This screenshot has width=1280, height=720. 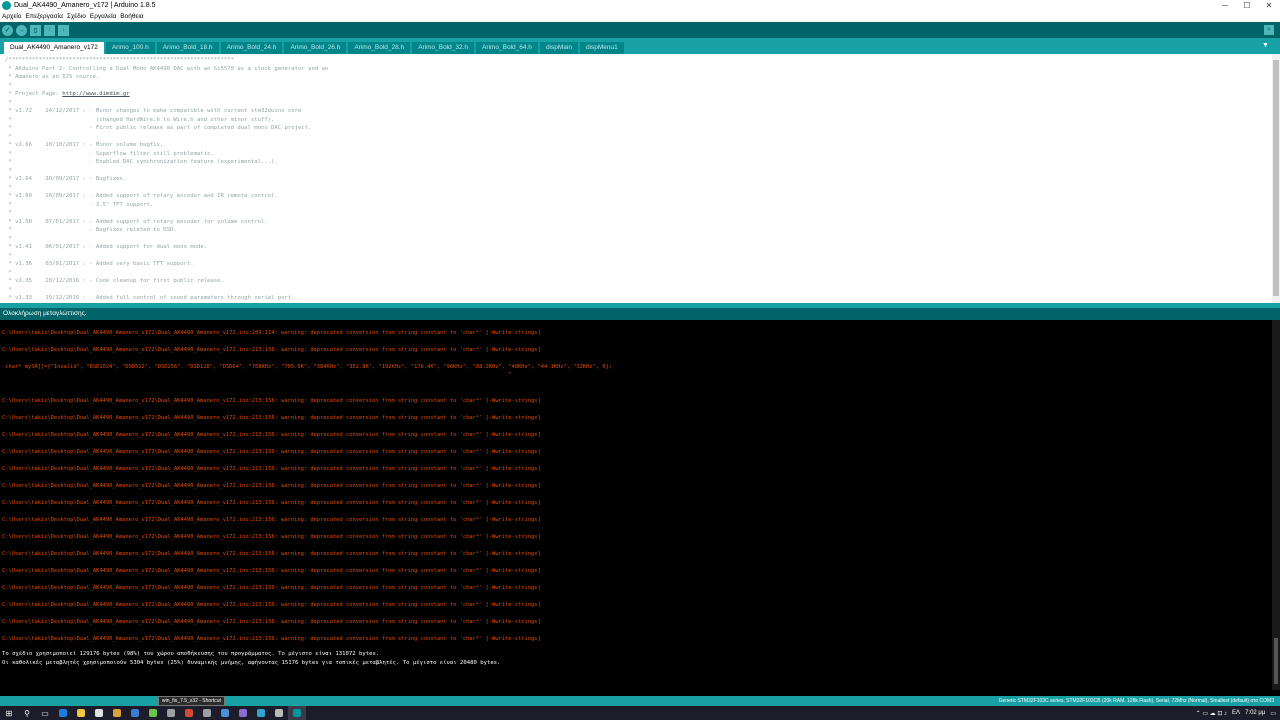 I want to click on edge-browser-icon-glyph, so click(x=63, y=713).